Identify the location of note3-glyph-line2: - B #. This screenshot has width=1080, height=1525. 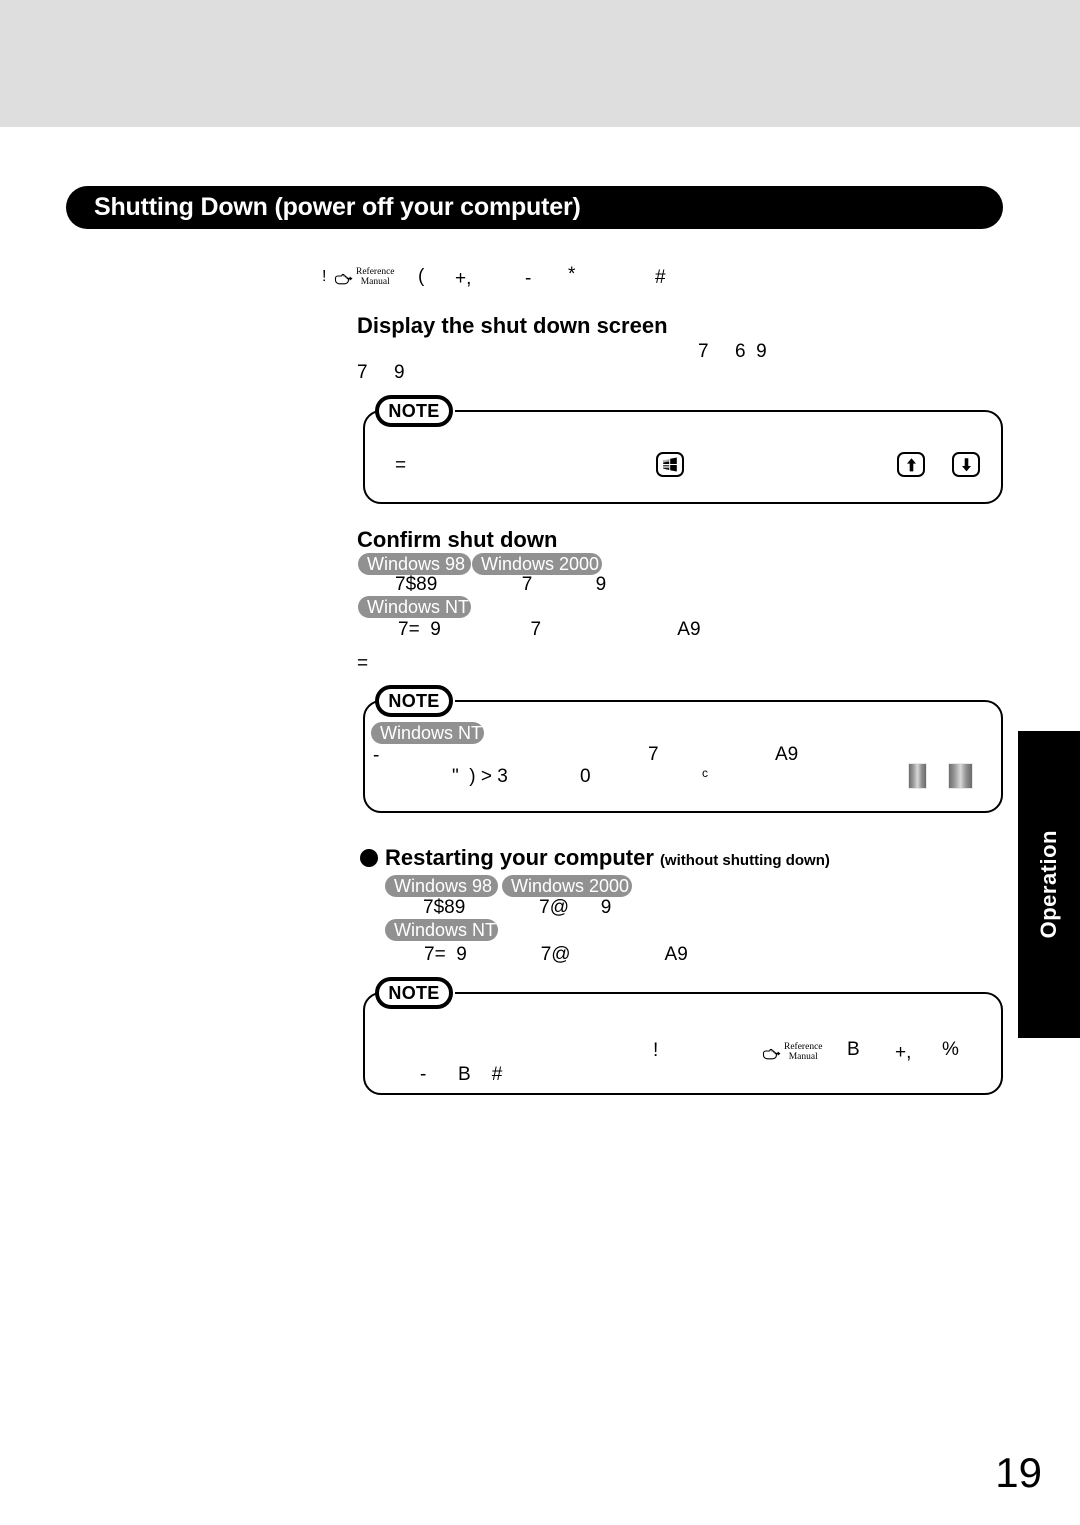
(461, 1074).